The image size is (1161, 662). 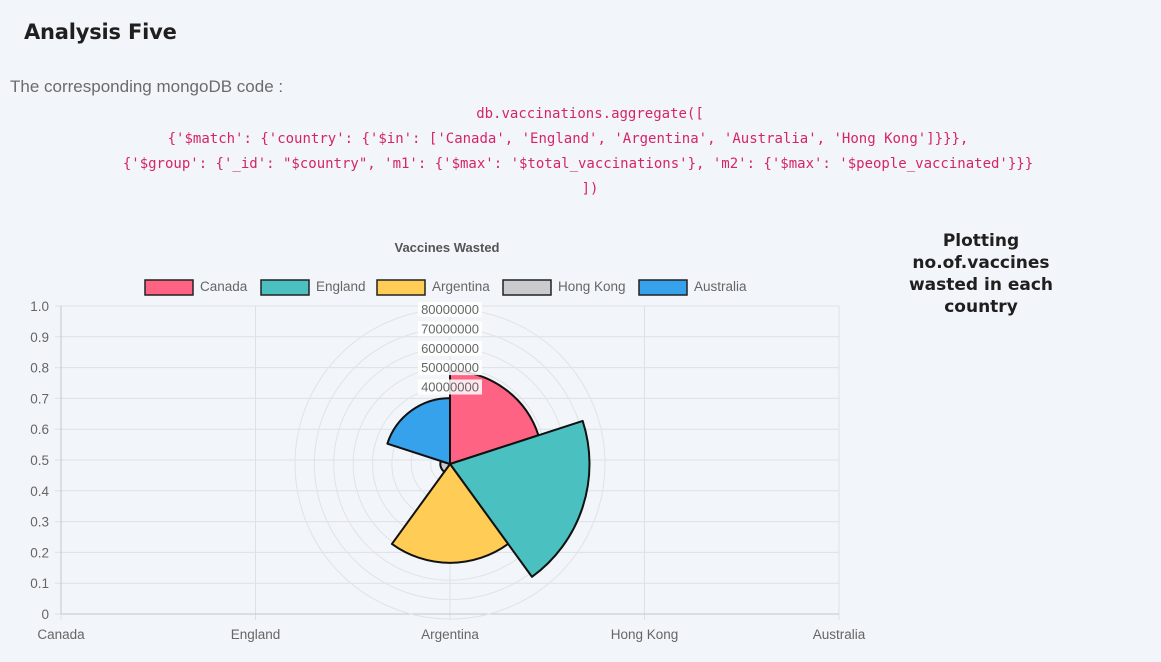 I want to click on legend-label-australia: Australia, so click(x=720, y=286).